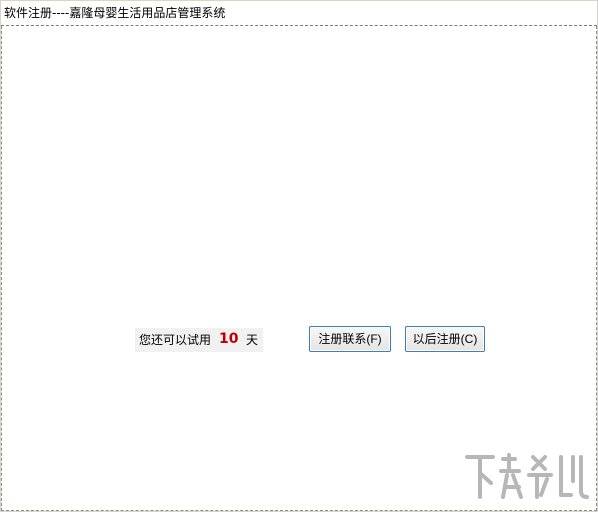 This screenshot has height=512, width=598. What do you see at coordinates (350, 339) in the screenshot?
I see `register-contact-button: 注册联系(F)` at bounding box center [350, 339].